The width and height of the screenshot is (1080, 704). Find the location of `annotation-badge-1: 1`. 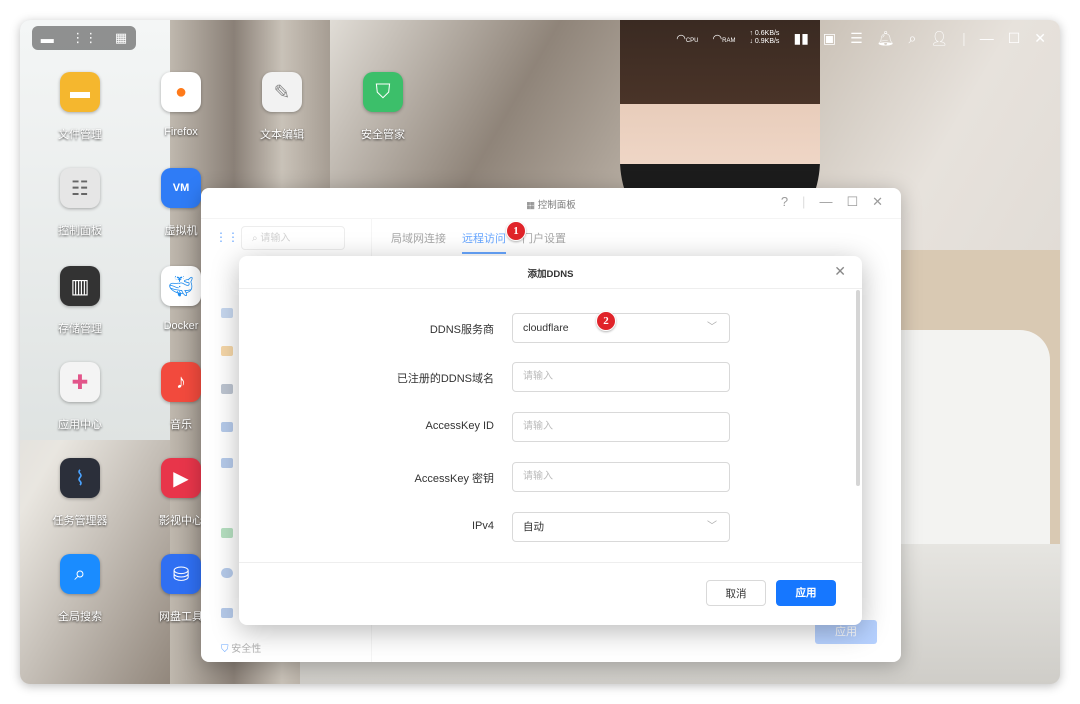

annotation-badge-1: 1 is located at coordinates (516, 231).